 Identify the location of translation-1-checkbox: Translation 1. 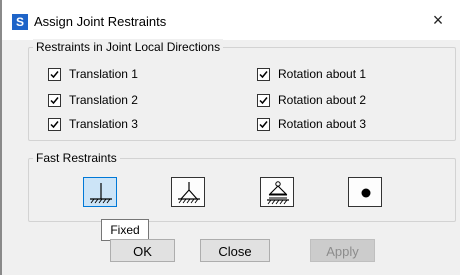
(93, 74).